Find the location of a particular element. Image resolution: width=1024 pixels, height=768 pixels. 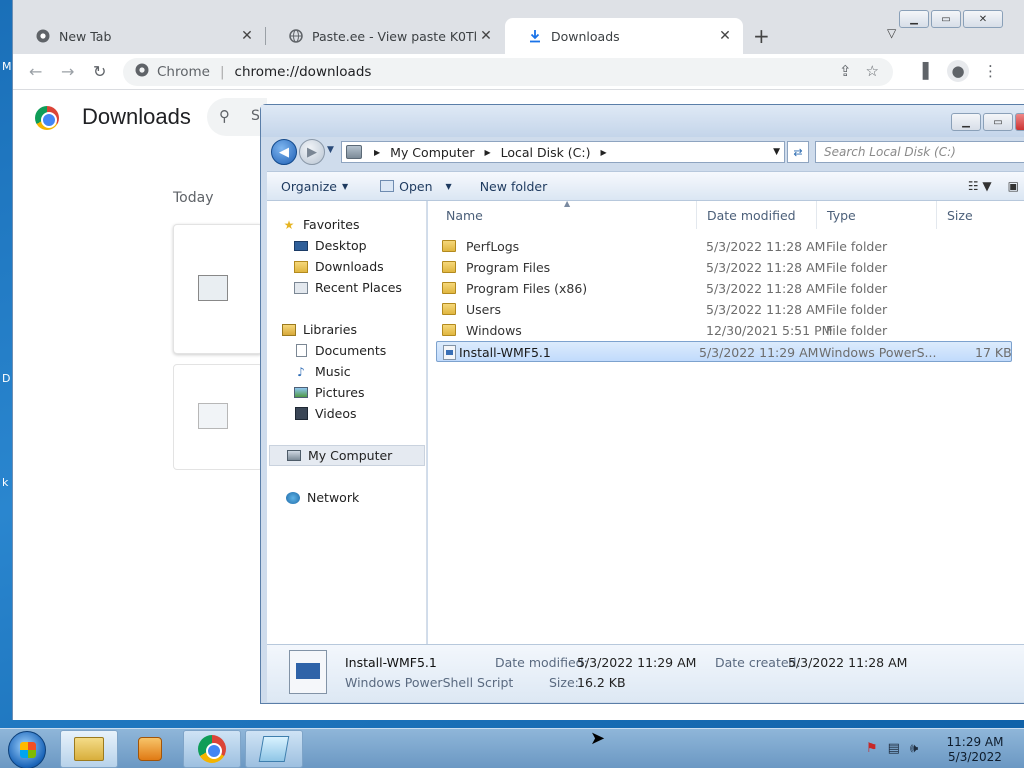

table-row: Users 5/3/2022 11:28 AM File folder is located at coordinates (724, 309).